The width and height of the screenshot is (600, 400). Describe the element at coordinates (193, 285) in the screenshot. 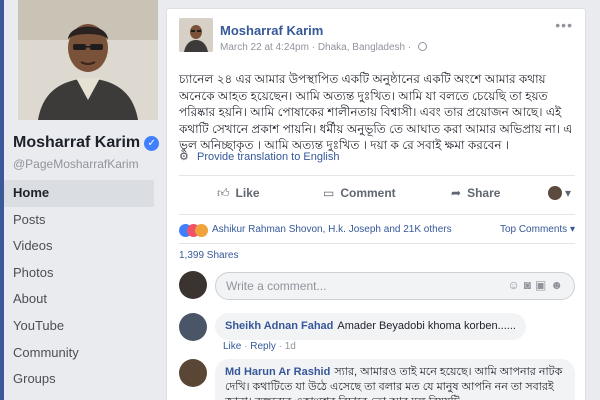

I see `viewer-avatar` at that location.